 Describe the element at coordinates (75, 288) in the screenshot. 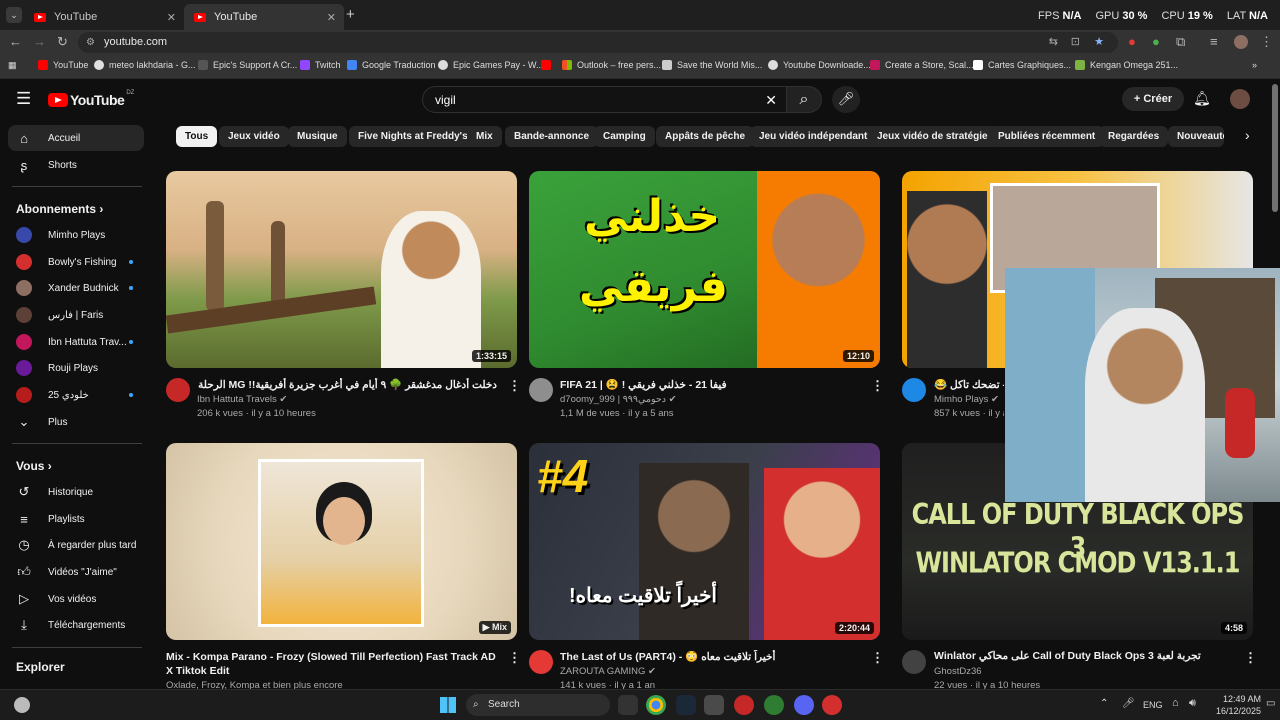

I see `sidebar-sub-xander: Xander Budnick` at that location.